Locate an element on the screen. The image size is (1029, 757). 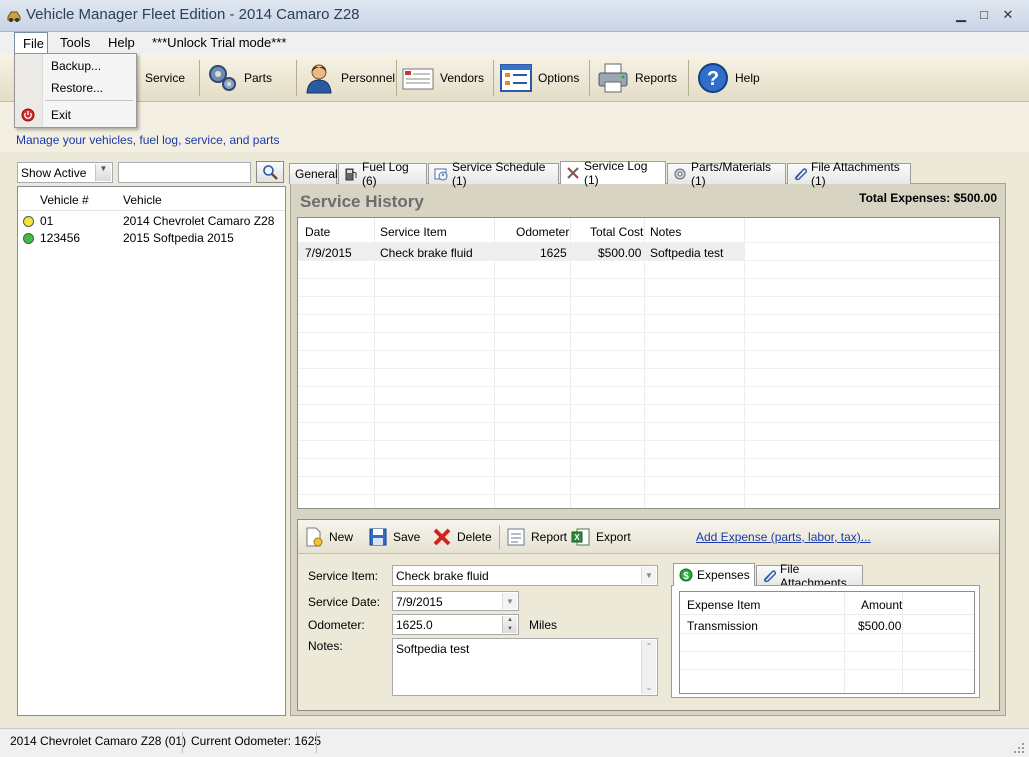
filter-dropdown: Show Active ▼ is located at coordinates (65, 172).